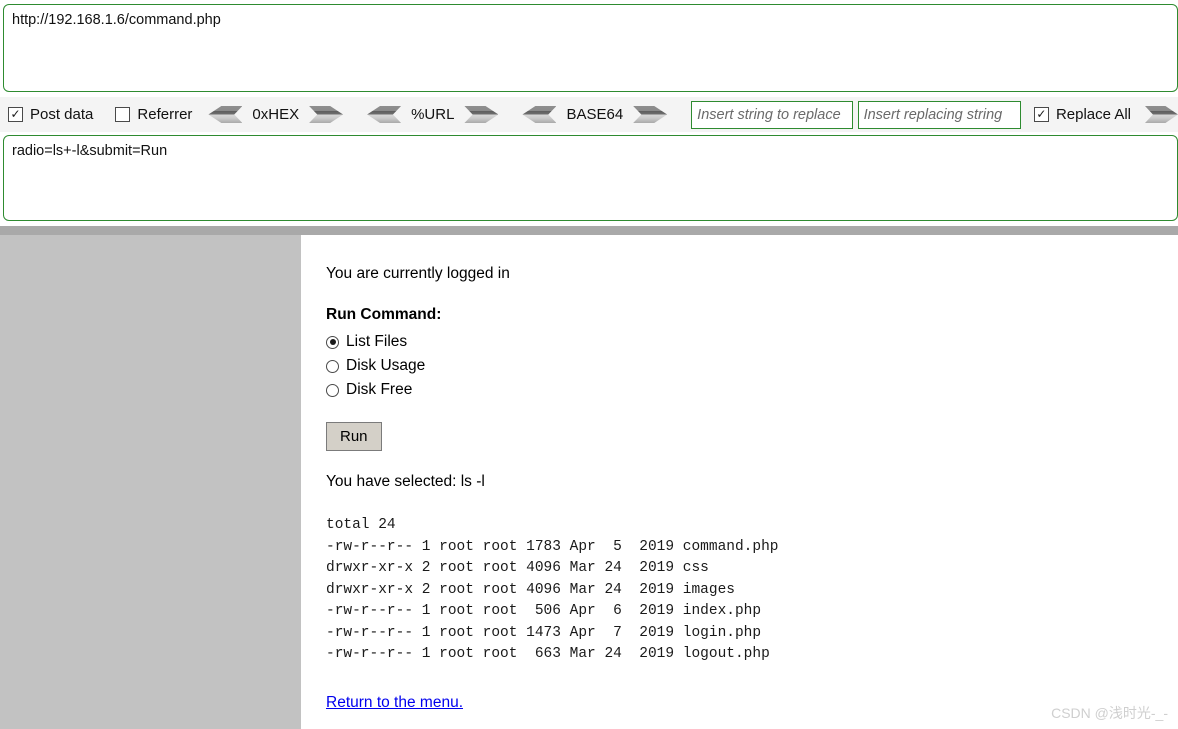  What do you see at coordinates (939, 114) in the screenshot?
I see `replace-to-input: Insert replacing string` at bounding box center [939, 114].